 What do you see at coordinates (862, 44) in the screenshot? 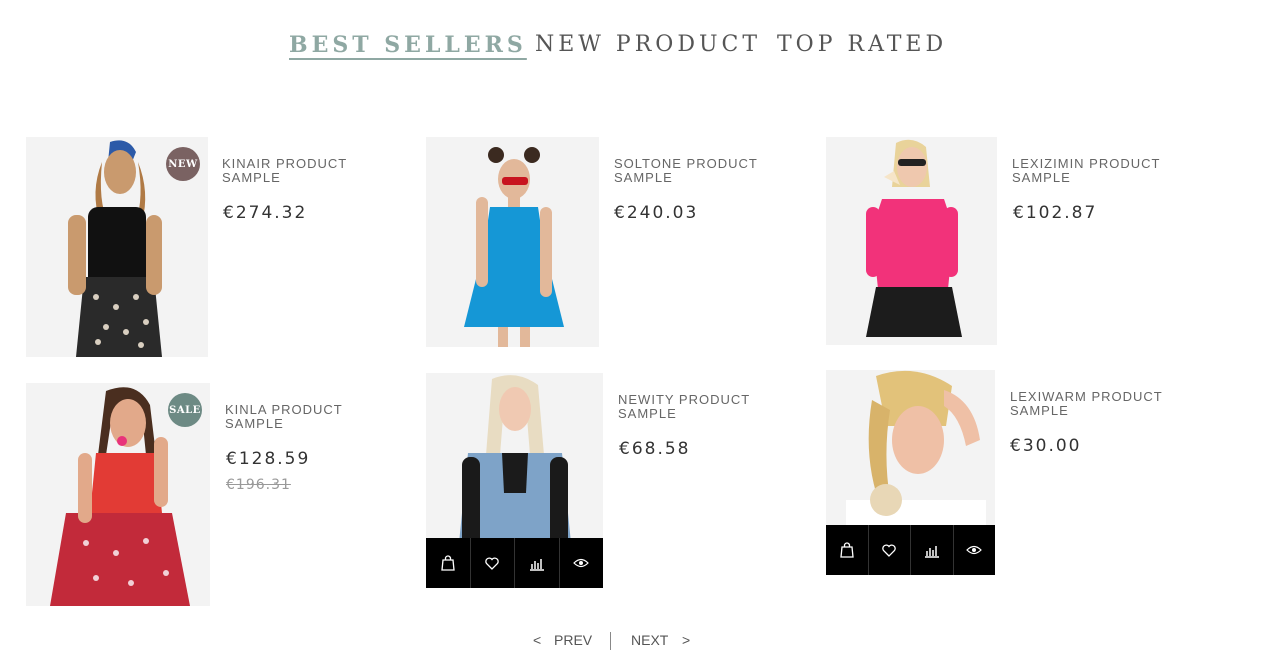
I see `tab-top-rated: TOP RATED` at bounding box center [862, 44].